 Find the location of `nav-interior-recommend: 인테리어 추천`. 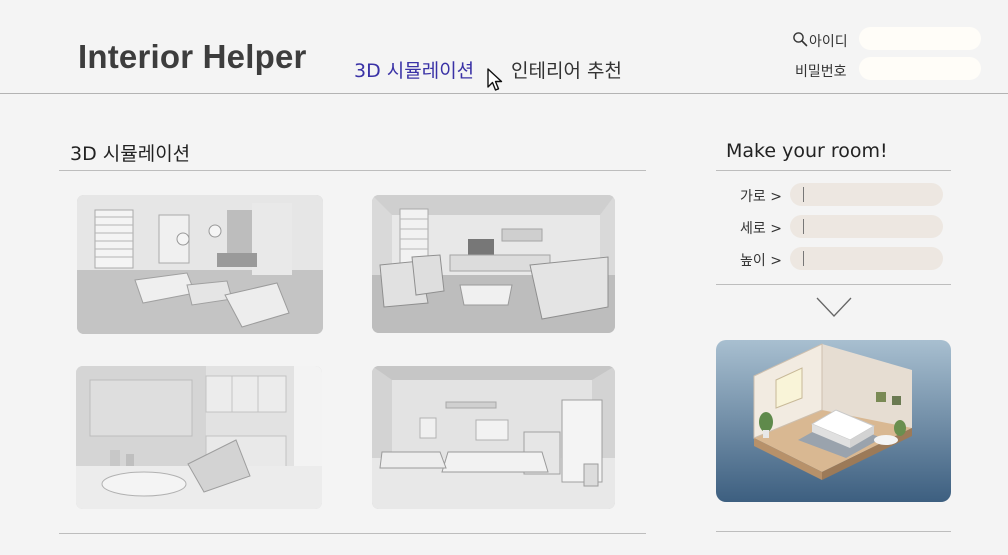

nav-interior-recommend: 인테리어 추천 is located at coordinates (566, 69).